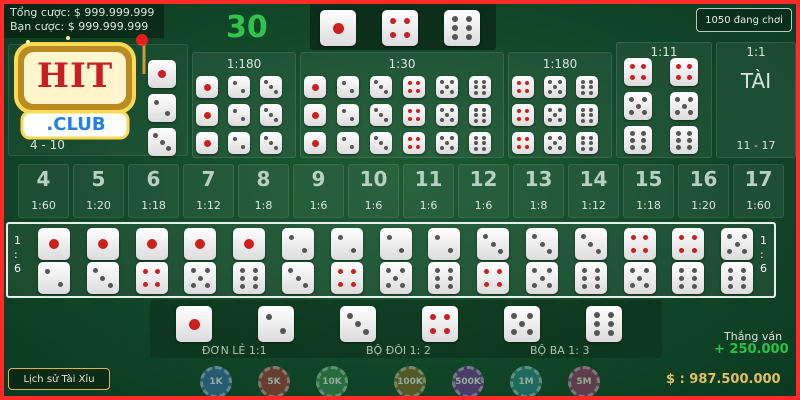 The width and height of the screenshot is (800, 400). I want to click on total-bet-cell: 14 1:12, so click(593, 191).